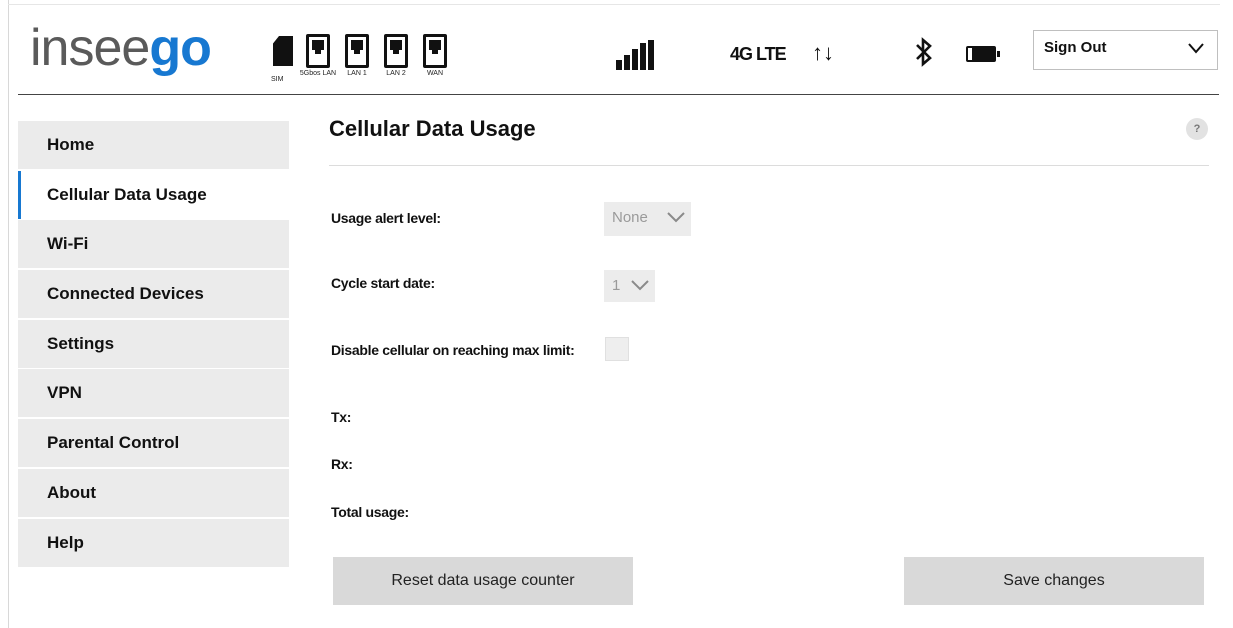  Describe the element at coordinates (318, 55) in the screenshot. I see `ethernet-port-icon-5gbps: 5Gbos LAN` at that location.